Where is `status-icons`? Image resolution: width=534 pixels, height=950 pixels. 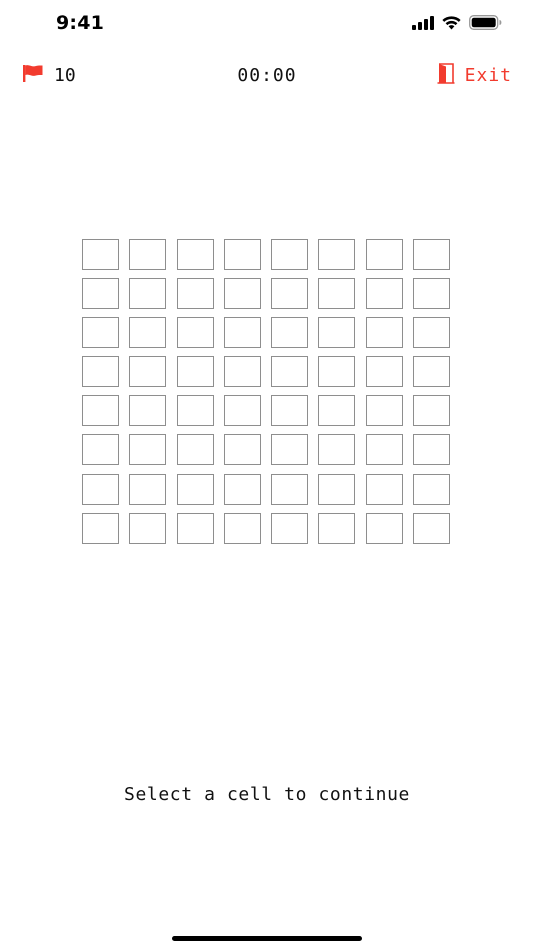
status-icons is located at coordinates (457, 22).